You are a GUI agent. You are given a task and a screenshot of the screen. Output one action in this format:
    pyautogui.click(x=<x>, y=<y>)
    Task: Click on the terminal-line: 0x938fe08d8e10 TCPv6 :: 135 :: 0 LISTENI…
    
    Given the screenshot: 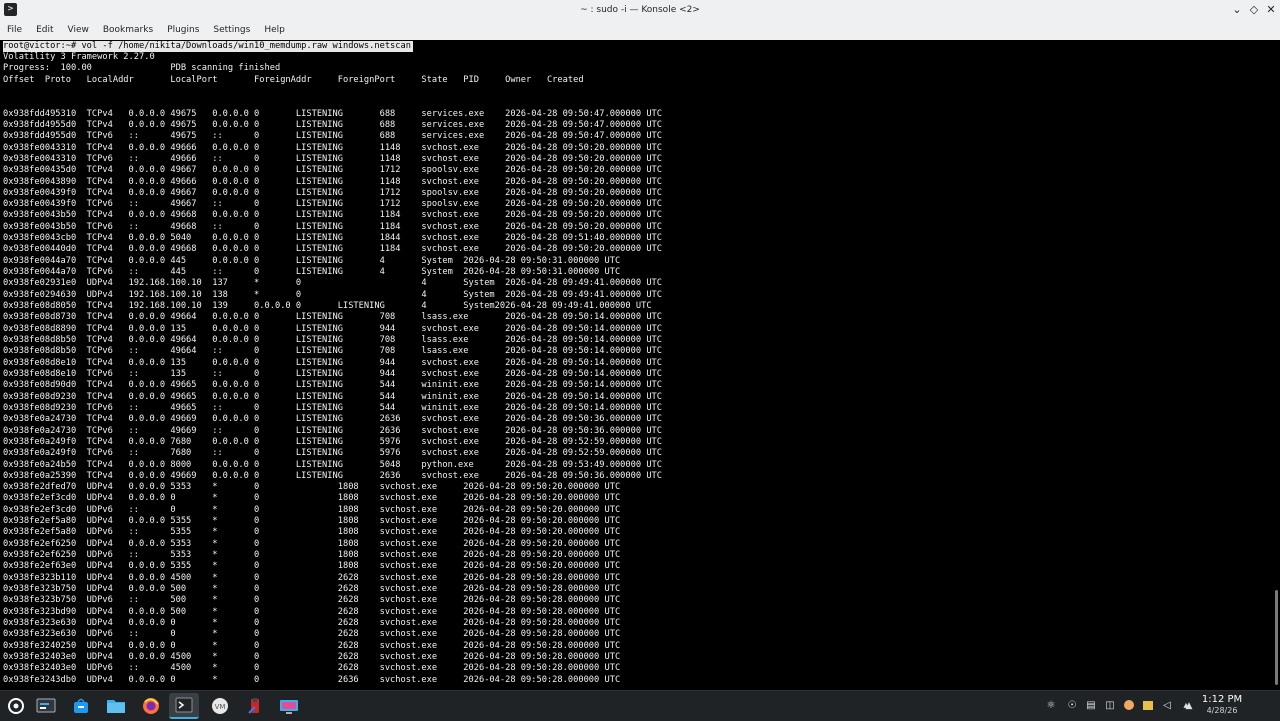 What is the action you would take?
    pyautogui.click(x=333, y=373)
    